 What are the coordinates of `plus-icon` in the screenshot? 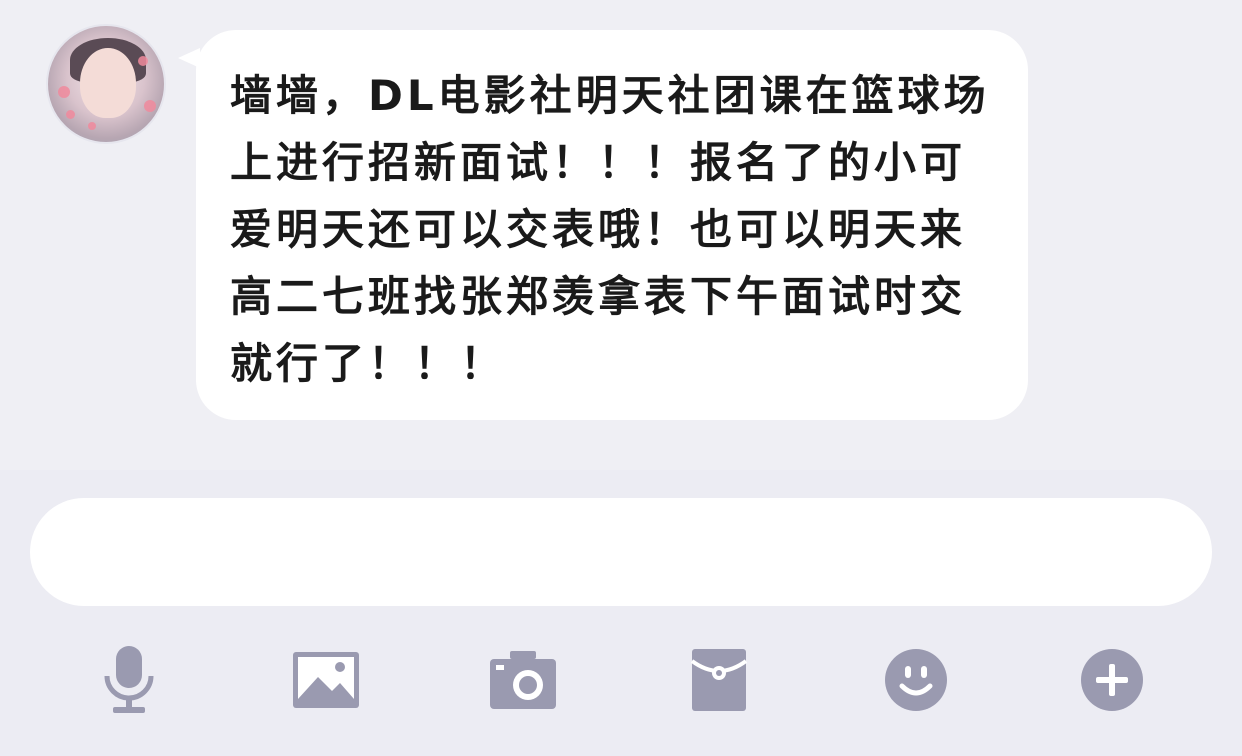 It's located at (1112, 680).